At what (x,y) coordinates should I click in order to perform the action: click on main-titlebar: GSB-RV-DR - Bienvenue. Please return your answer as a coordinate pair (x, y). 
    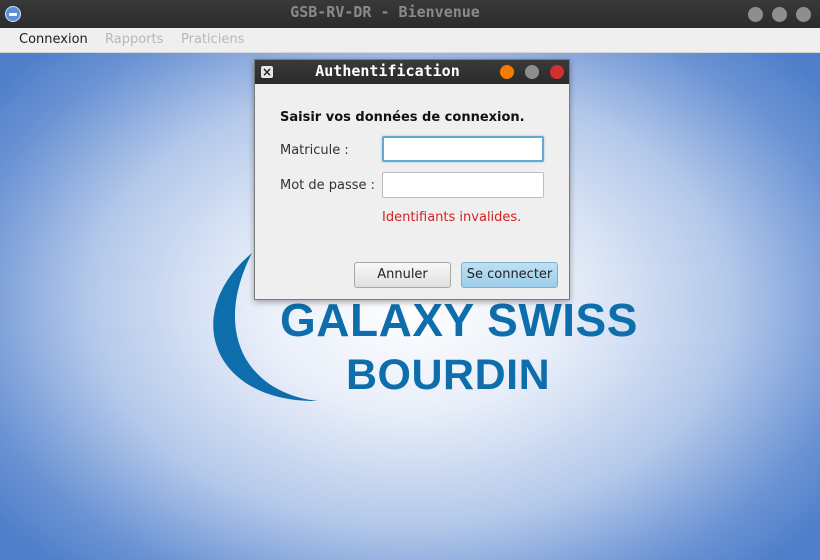
    Looking at the image, I should click on (410, 14).